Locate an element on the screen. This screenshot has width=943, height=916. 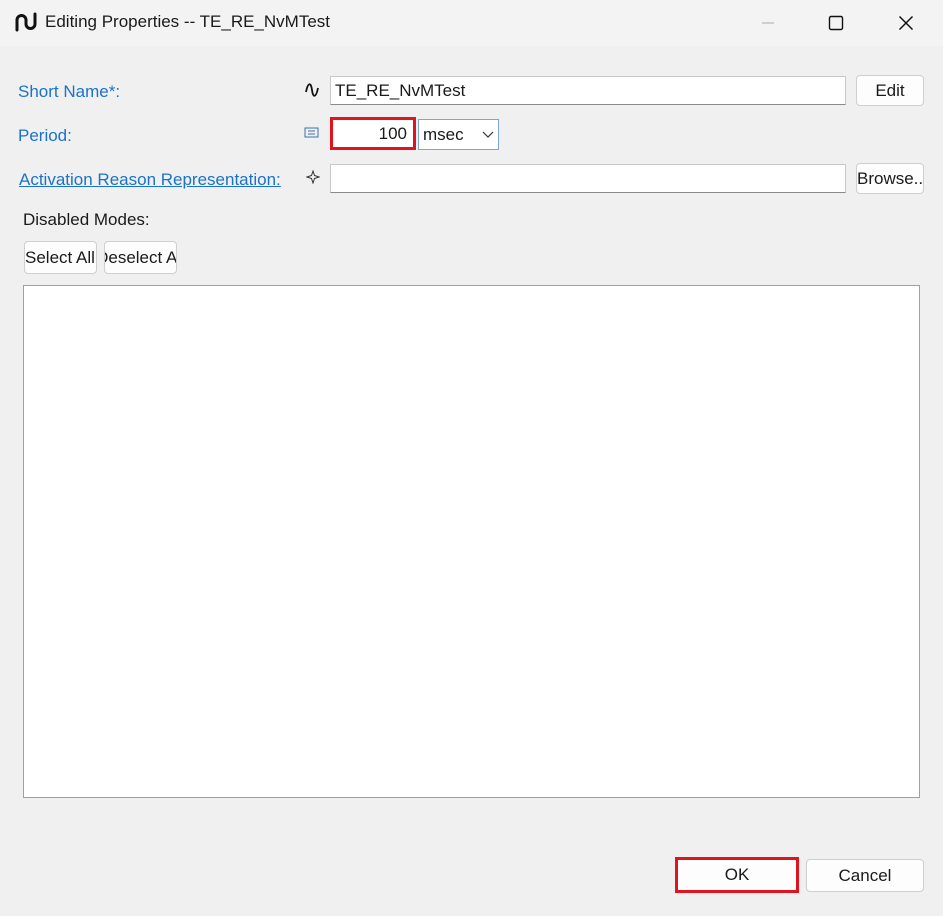
runnable-wave-icon is located at coordinates (26, 22).